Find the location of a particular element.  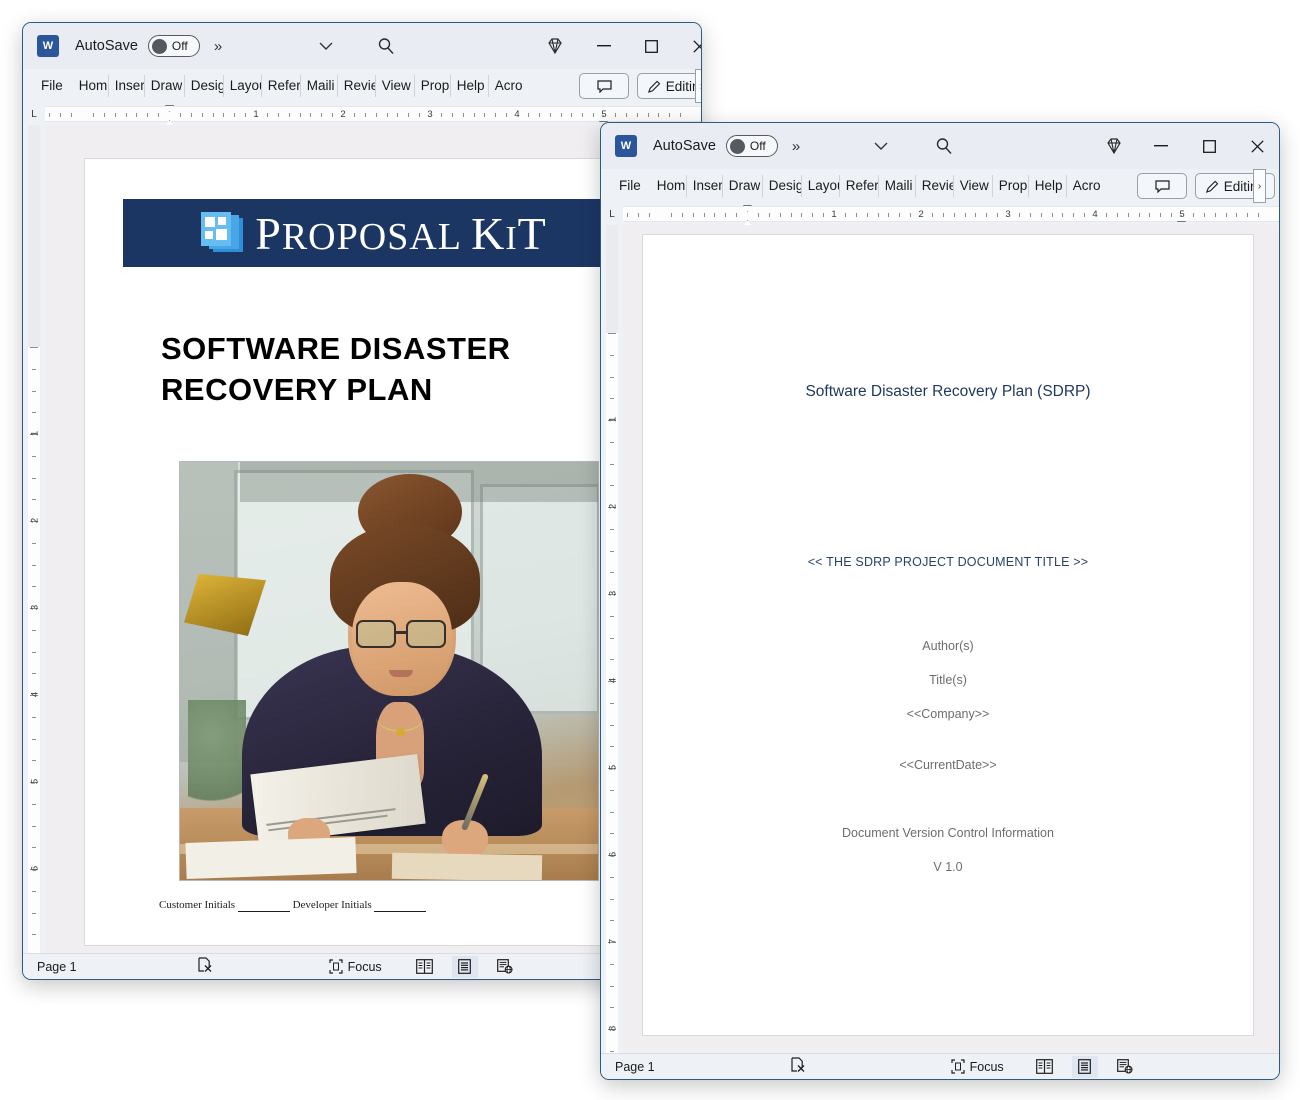

vruler-track: 1 2 3 4 5 6 is located at coordinates (34, 650).